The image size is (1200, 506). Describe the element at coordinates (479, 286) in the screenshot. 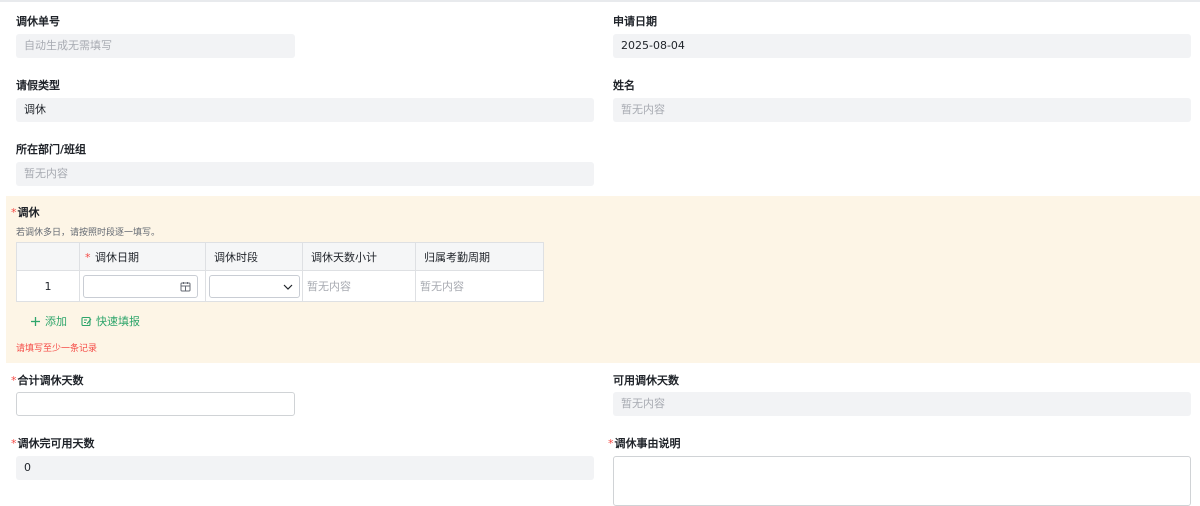

I see `cycle-cell: 暂无内容` at that location.